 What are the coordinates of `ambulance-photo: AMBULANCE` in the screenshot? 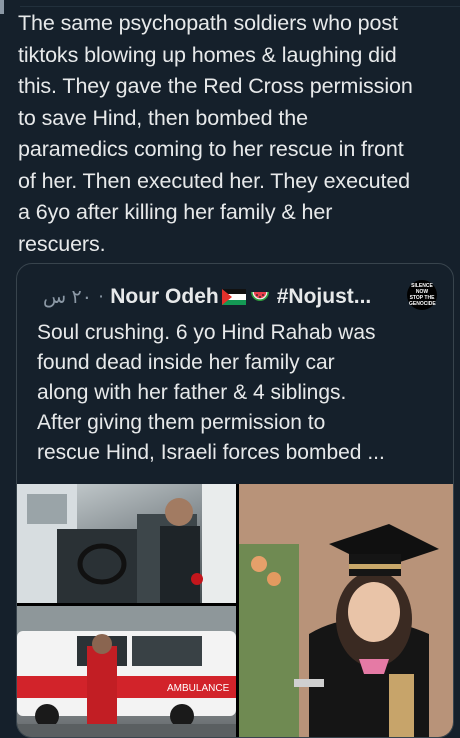 It's located at (126, 671).